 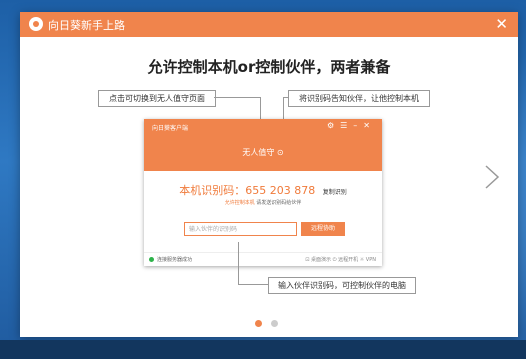 I want to click on app-title: 向日葵客户端, so click(x=170, y=128).